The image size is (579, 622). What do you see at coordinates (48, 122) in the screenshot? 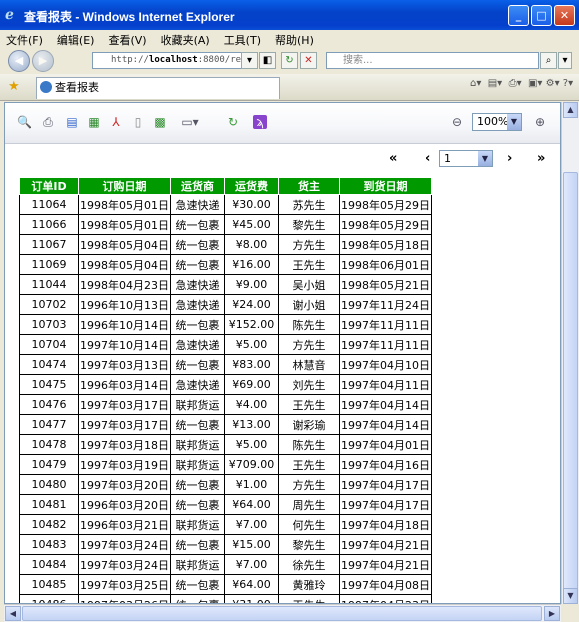
I see `print-report-icon: ⎙` at bounding box center [48, 122].